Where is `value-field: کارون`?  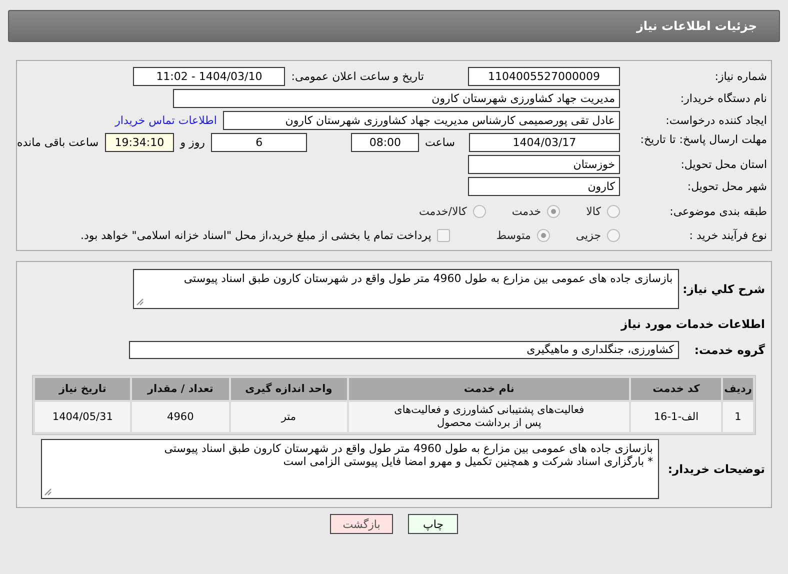
value-field: کارون is located at coordinates (544, 186).